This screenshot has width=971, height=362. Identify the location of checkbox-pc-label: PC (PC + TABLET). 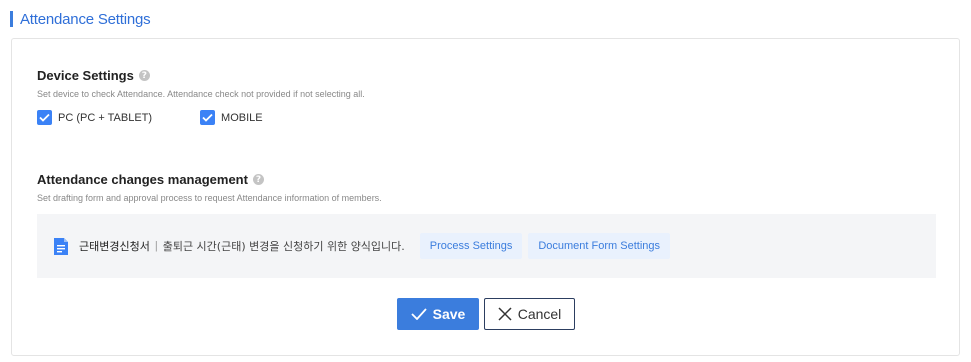
(105, 117).